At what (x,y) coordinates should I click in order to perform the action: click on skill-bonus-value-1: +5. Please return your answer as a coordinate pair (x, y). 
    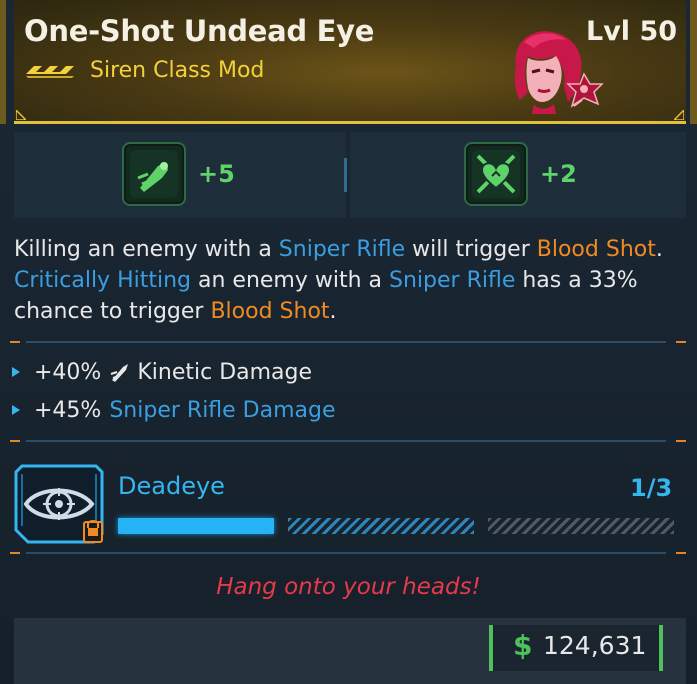
    Looking at the image, I should click on (216, 174).